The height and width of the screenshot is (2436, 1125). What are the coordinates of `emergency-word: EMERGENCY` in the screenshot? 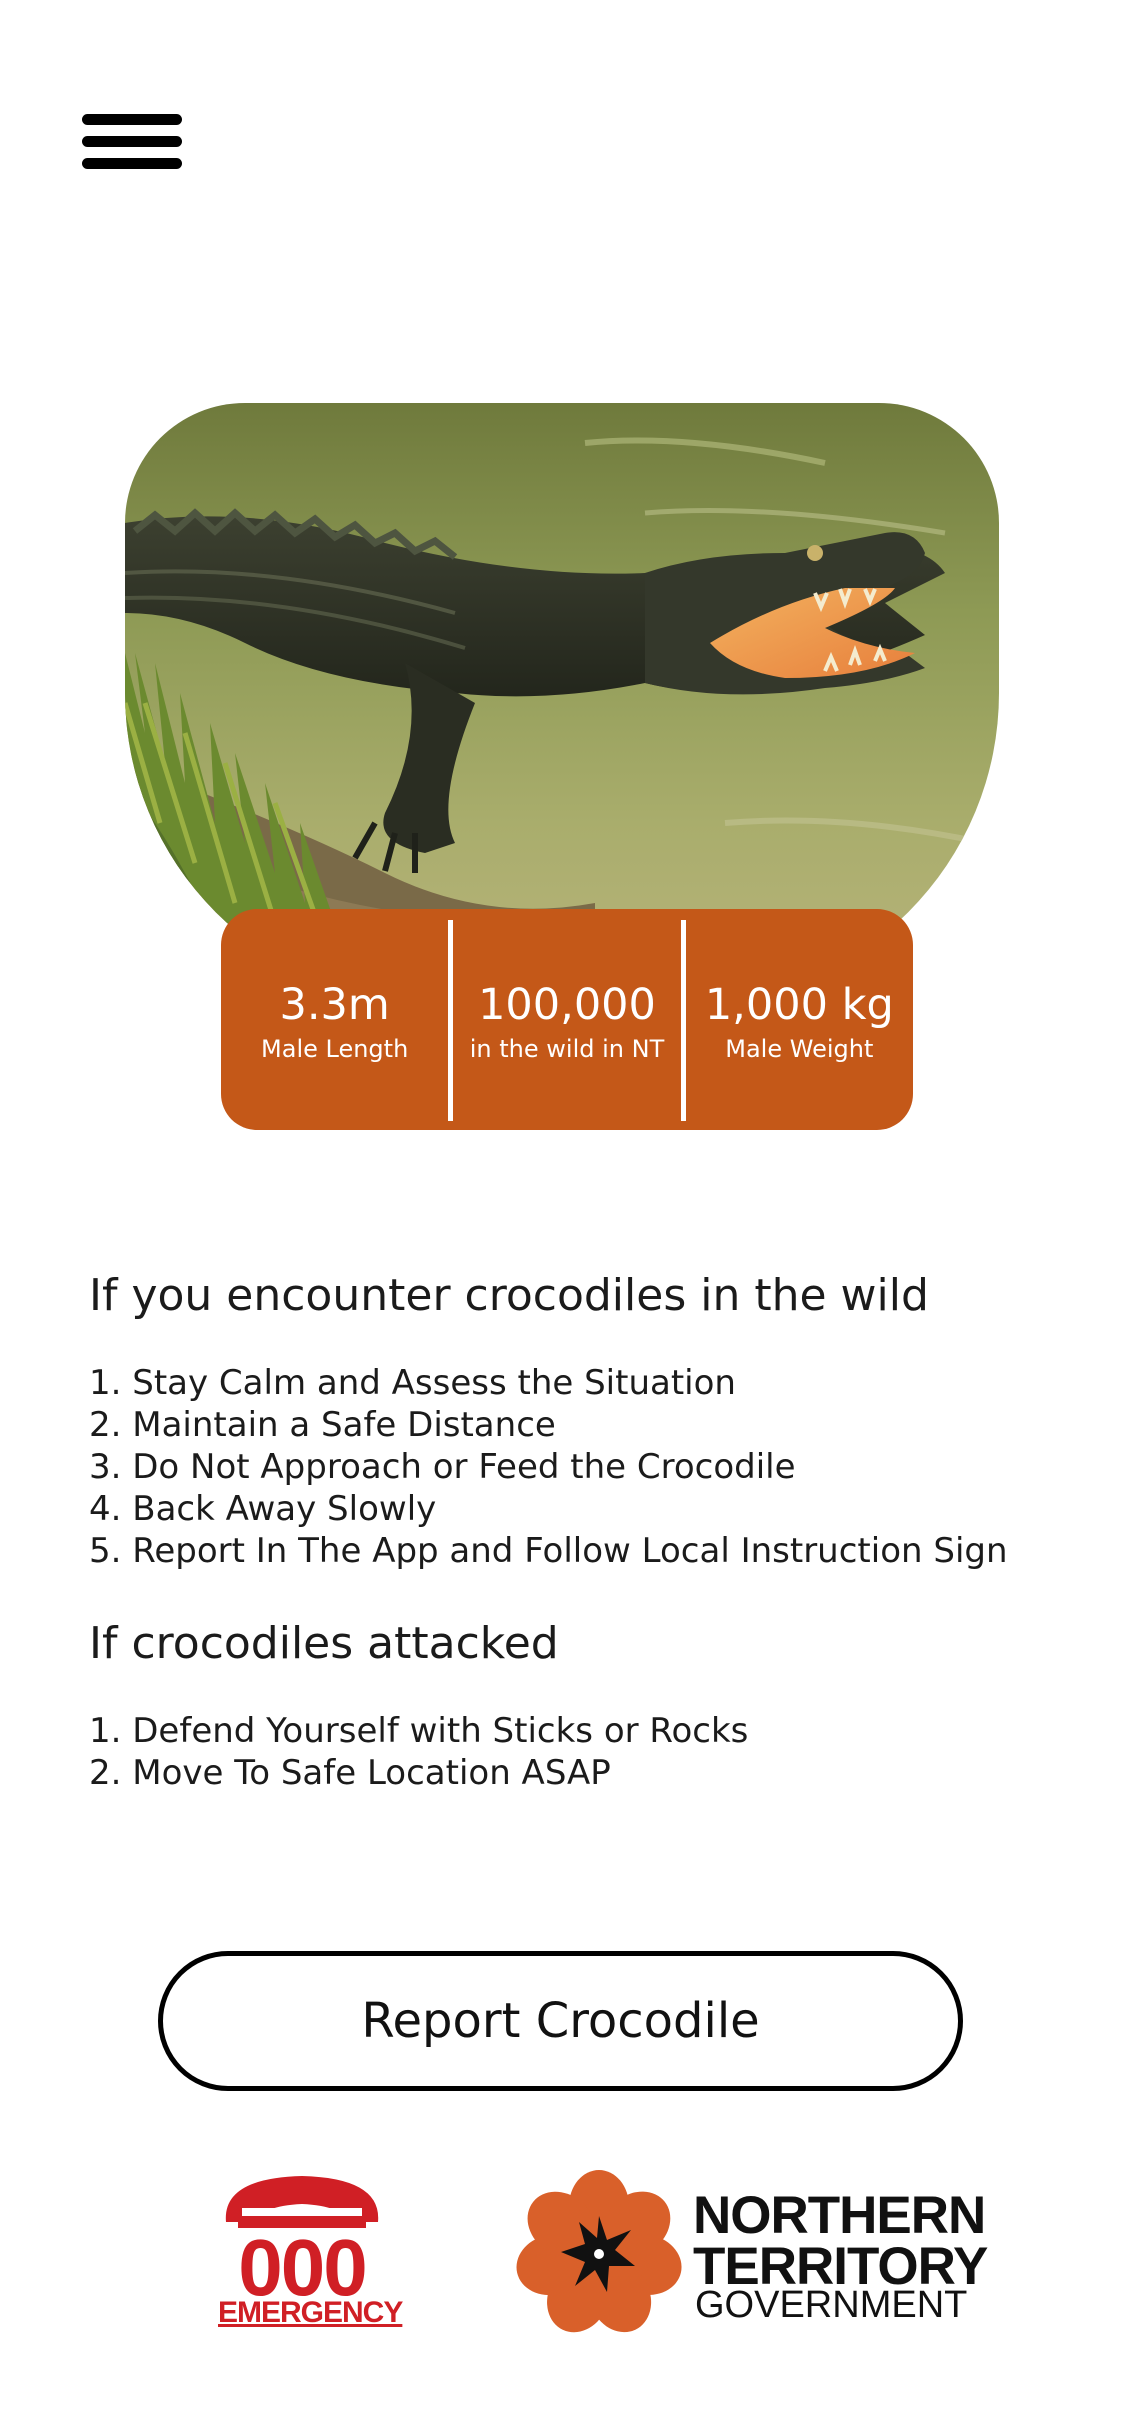 It's located at (310, 2312).